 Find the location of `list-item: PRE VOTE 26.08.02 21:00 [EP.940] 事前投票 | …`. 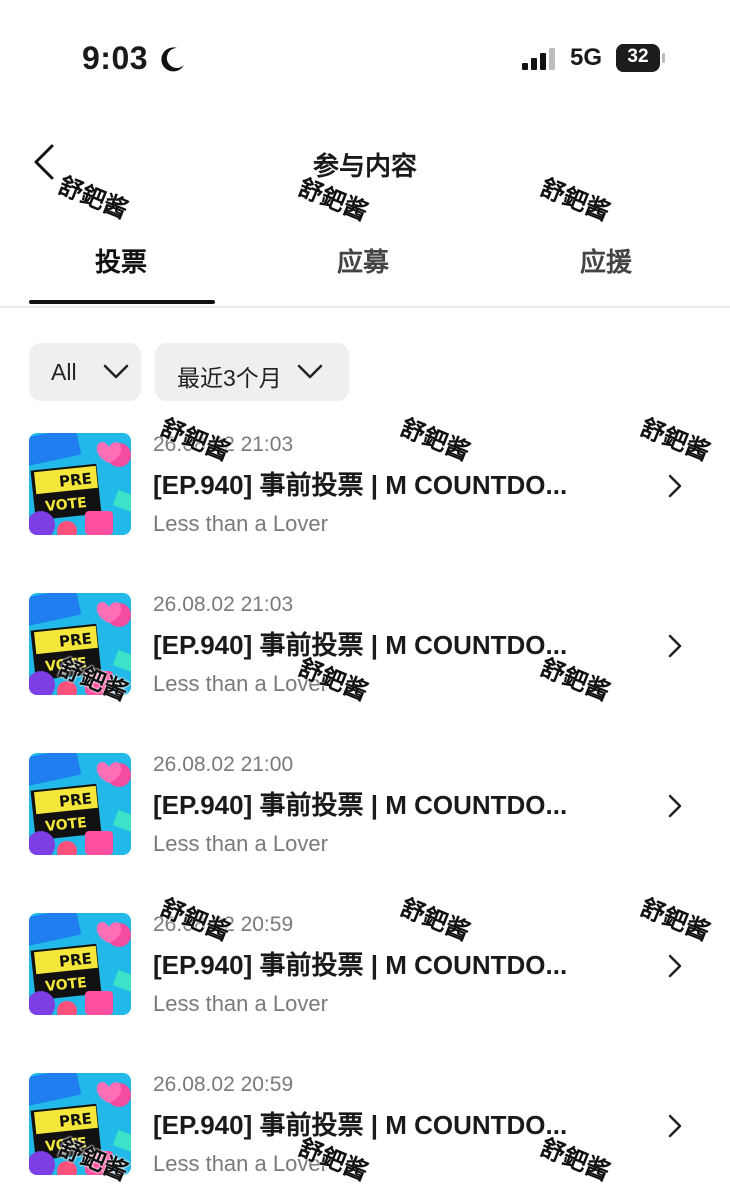

list-item: PRE VOTE 26.08.02 21:00 [EP.940] 事前投票 | … is located at coordinates (365, 813).